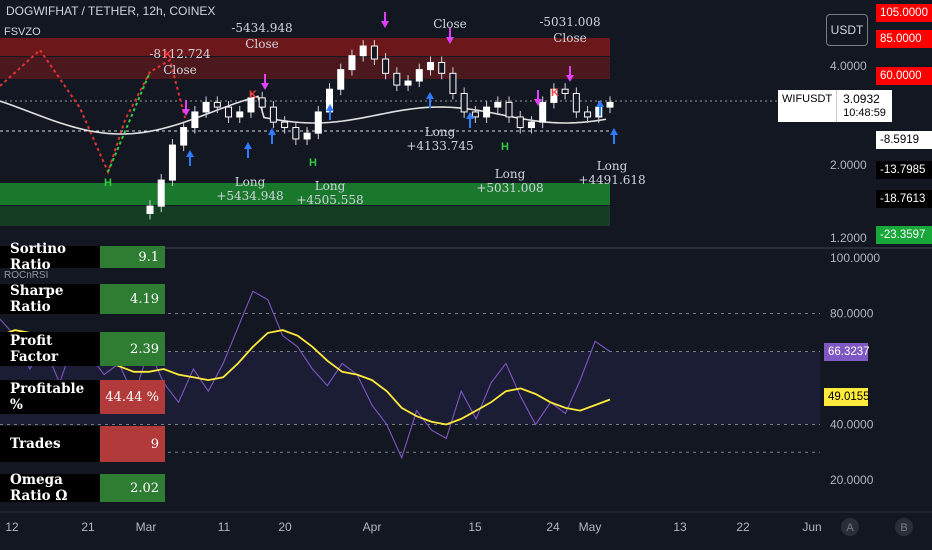  Describe the element at coordinates (132, 444) in the screenshot. I see `stats-value: 9` at that location.